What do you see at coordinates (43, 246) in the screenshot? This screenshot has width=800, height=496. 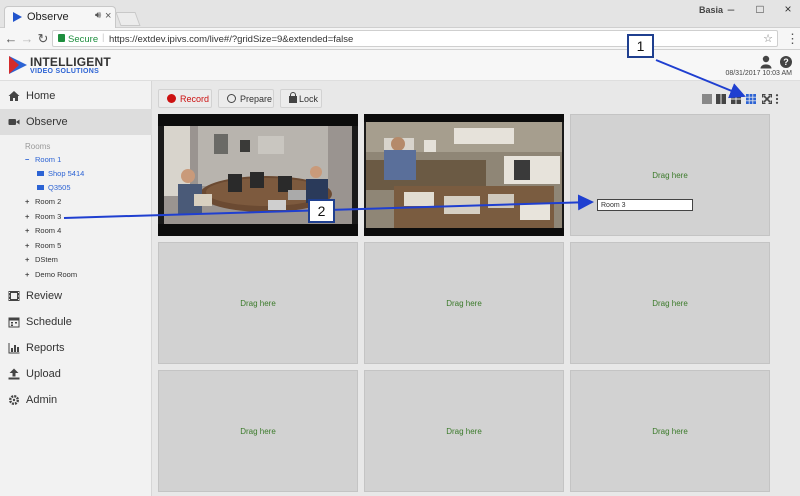 I see `room-item-room-5: + Room 5` at bounding box center [43, 246].